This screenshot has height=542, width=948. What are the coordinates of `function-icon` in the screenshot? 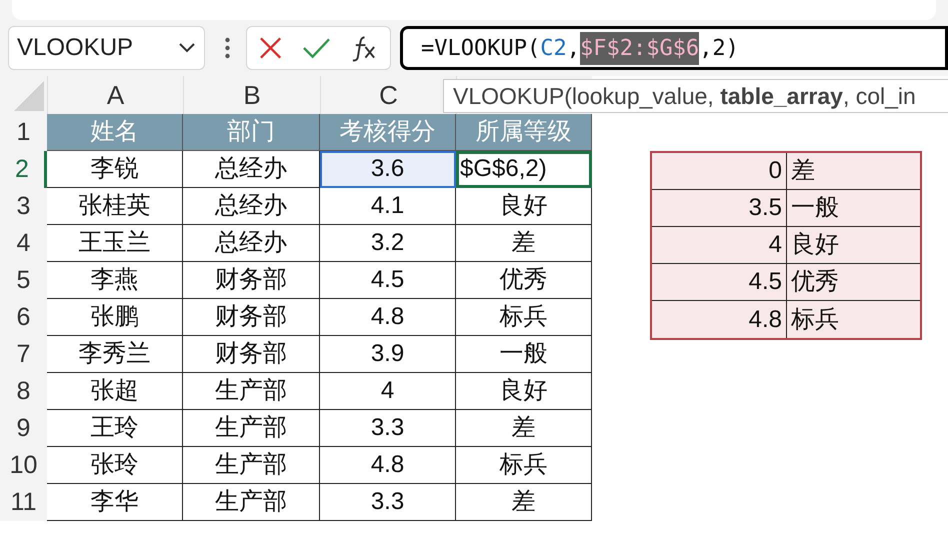 It's located at (364, 48).